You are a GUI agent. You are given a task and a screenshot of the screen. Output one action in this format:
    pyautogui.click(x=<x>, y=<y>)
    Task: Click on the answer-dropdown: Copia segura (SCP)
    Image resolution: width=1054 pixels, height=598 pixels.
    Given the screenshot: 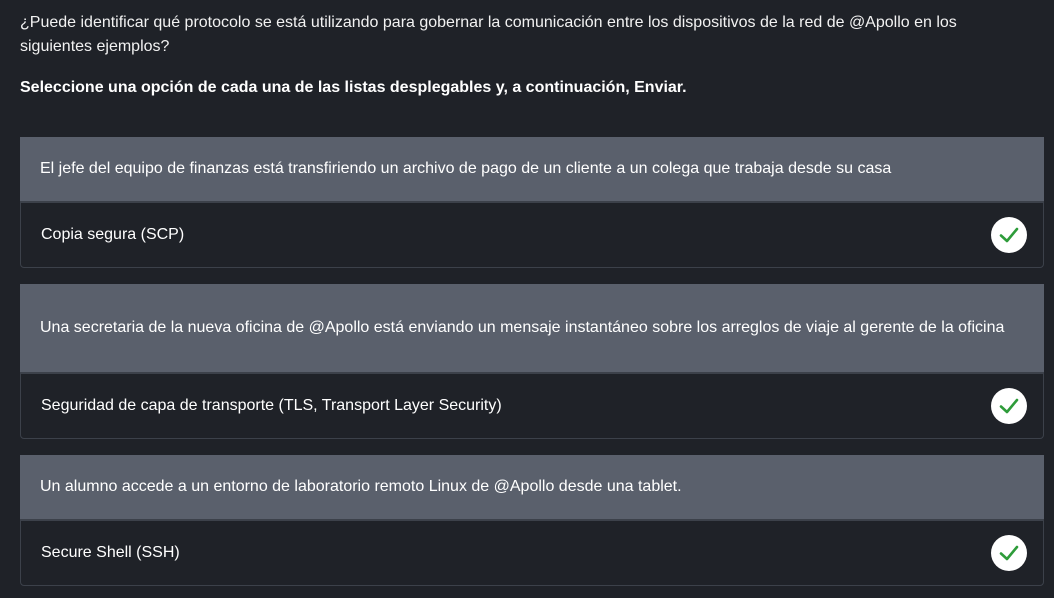 What is the action you would take?
    pyautogui.click(x=532, y=234)
    